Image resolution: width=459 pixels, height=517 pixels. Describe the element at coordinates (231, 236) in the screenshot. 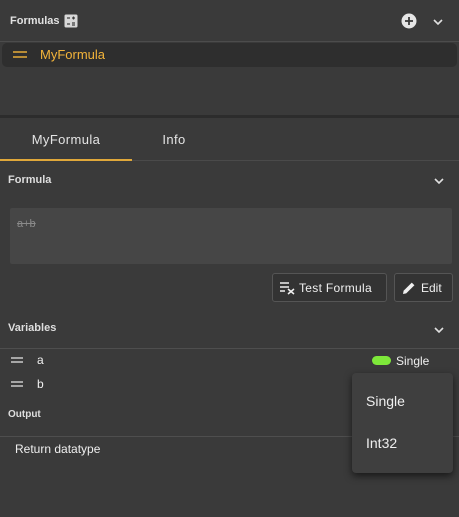

I see `formula-editor: a+b` at that location.